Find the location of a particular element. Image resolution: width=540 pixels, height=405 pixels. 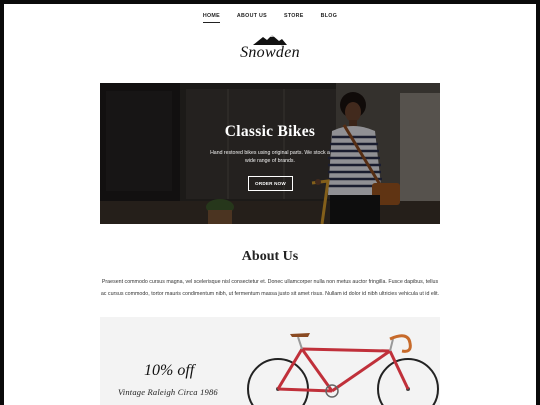

order-now-button: ORDER NOW is located at coordinates (270, 183).